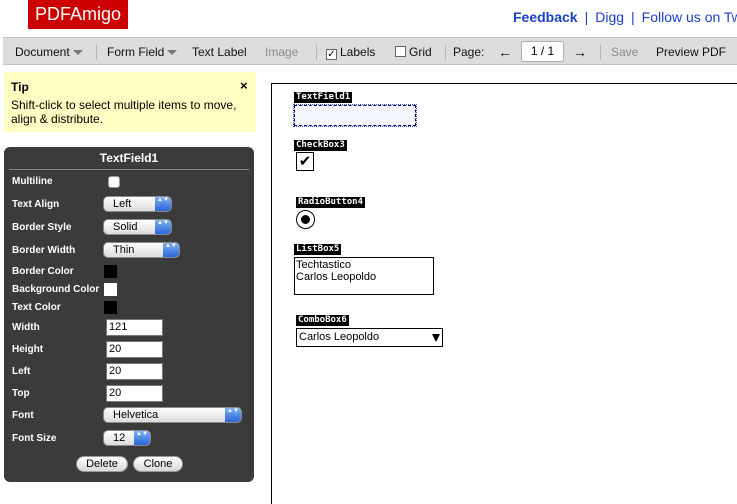  I want to click on checkbox-widget: ✔, so click(305, 161).